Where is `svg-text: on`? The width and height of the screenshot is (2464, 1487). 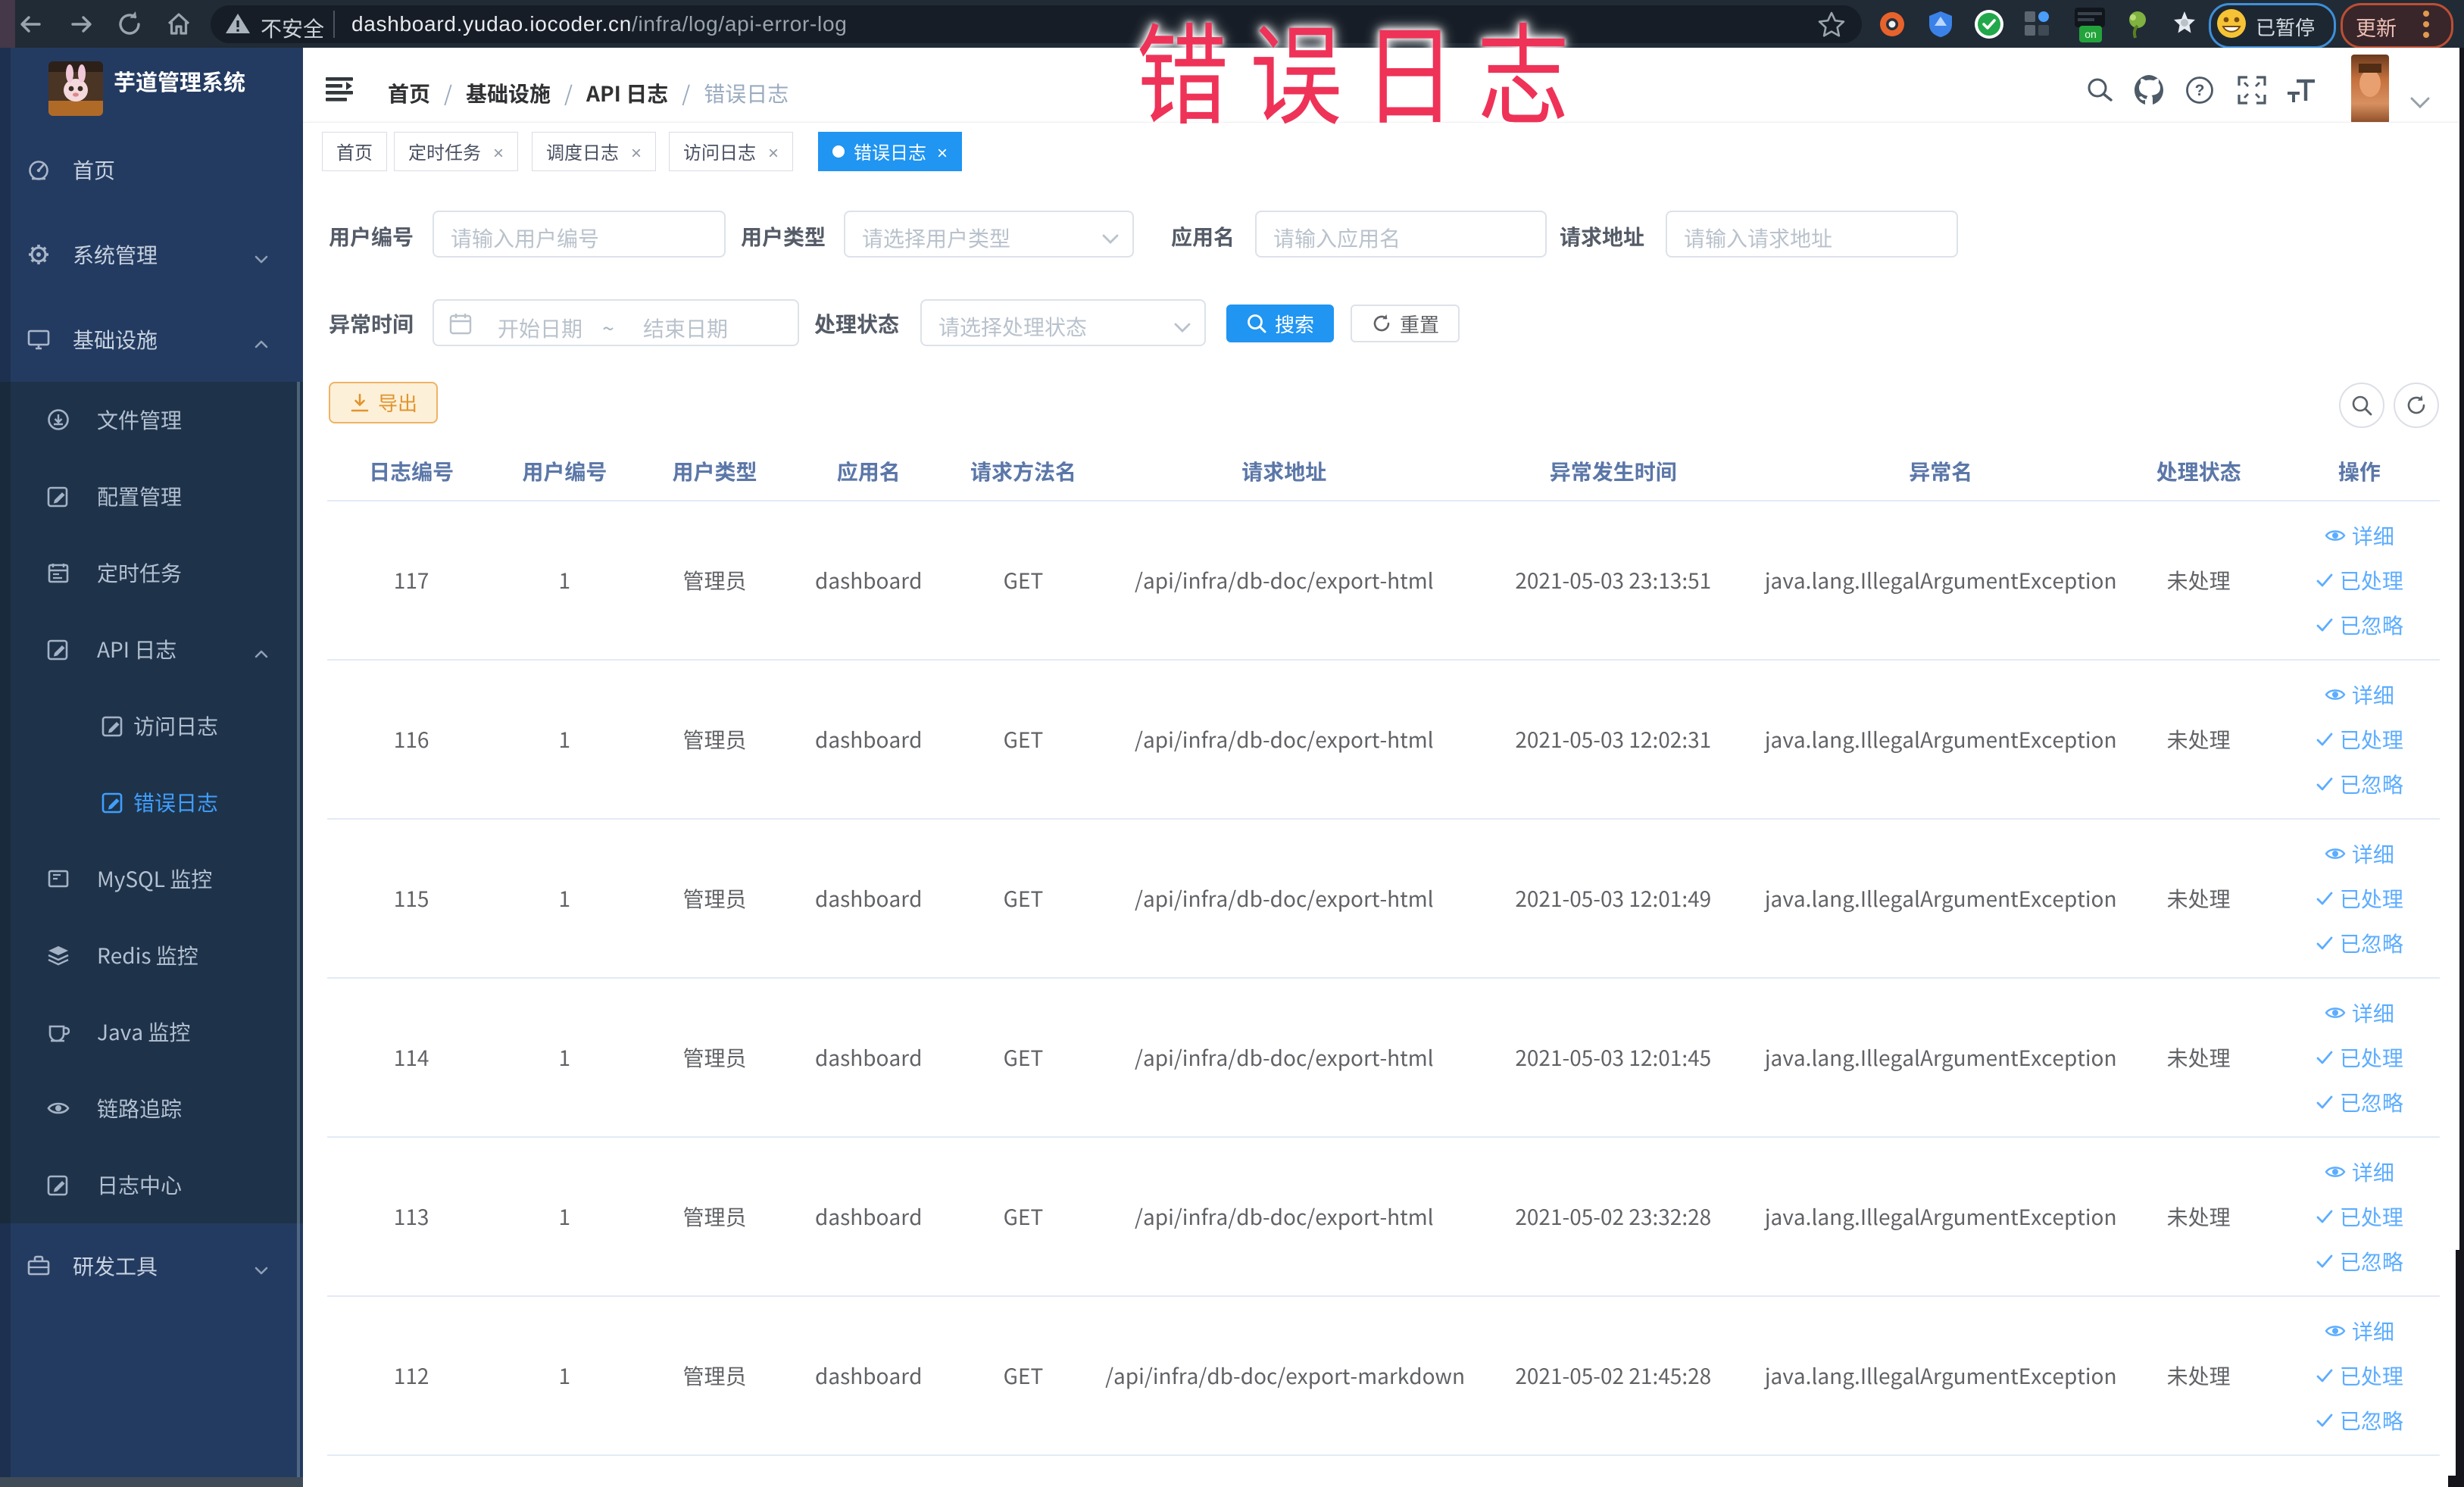 svg-text: on is located at coordinates (2091, 34).